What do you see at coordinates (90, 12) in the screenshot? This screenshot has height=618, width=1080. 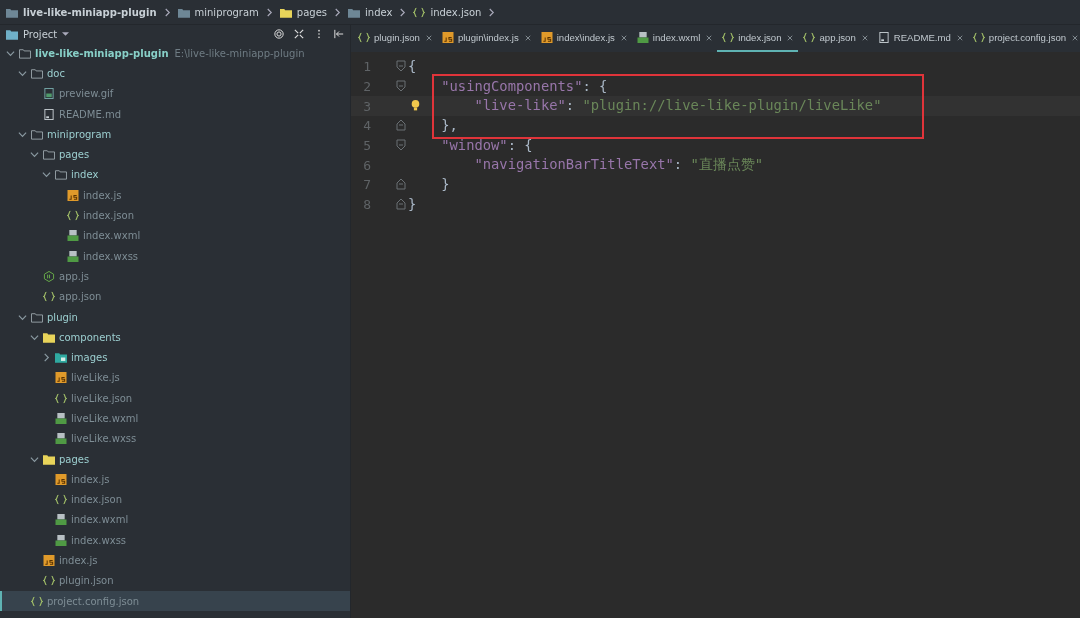 I see `breadcrumb-item: live-like-miniapp-plugin` at bounding box center [90, 12].